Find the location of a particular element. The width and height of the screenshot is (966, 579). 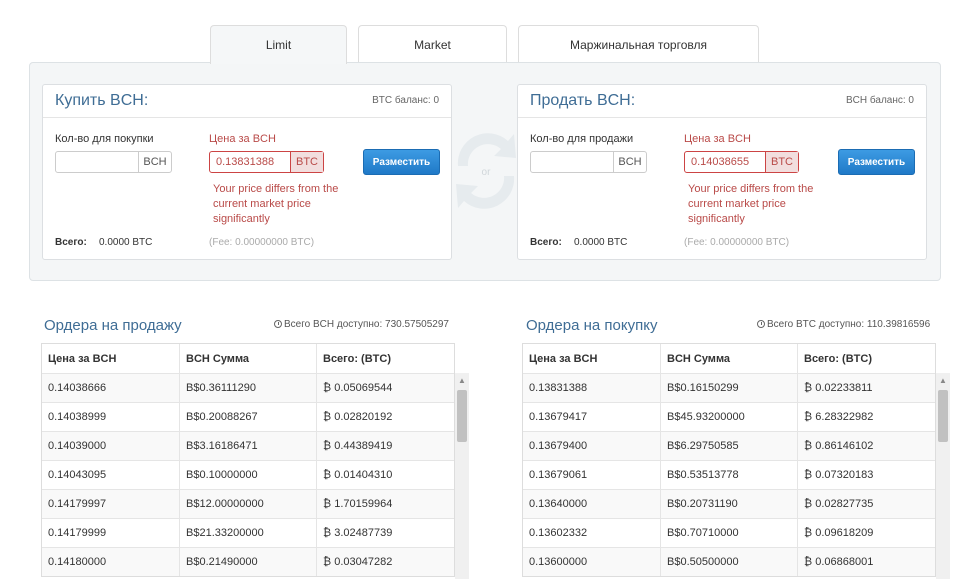

row-price: 0.13640000 is located at coordinates (558, 504).